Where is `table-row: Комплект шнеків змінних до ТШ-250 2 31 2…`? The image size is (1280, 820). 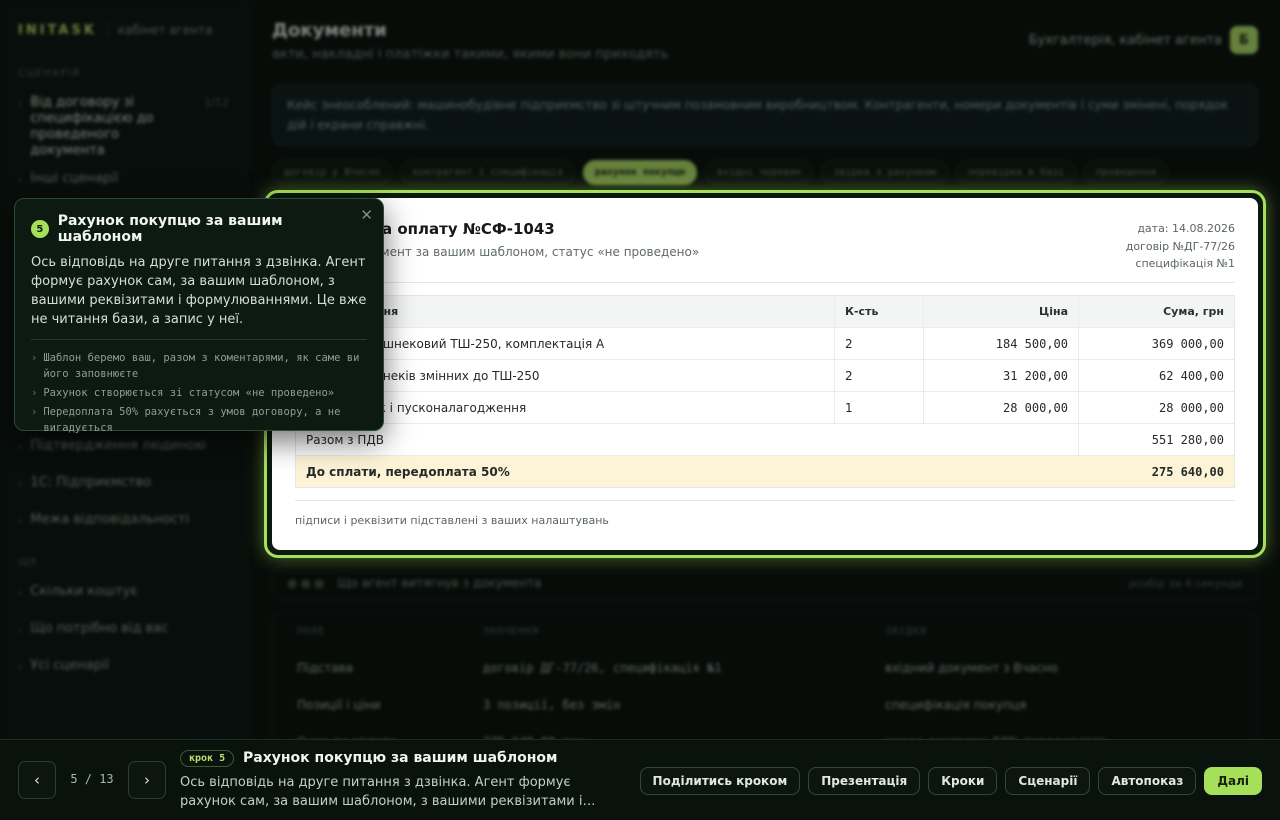 table-row: Комплект шнеків змінних до ТШ-250 2 31 2… is located at coordinates (765, 375).